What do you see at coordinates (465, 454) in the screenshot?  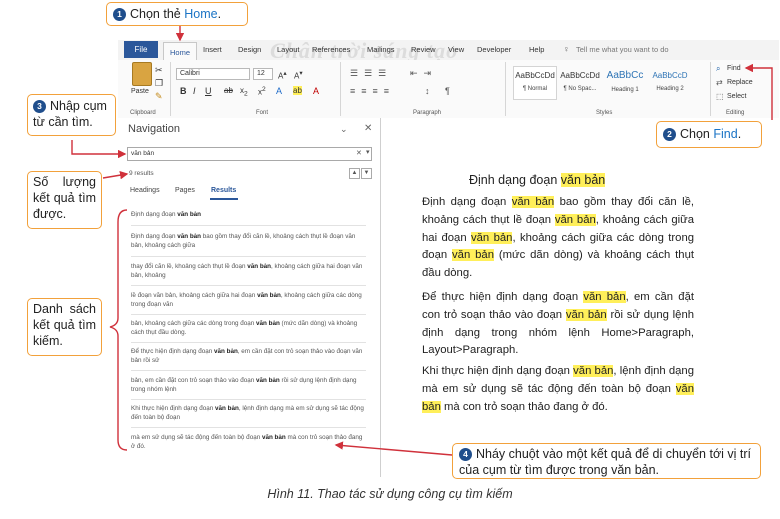 I see `step-number: 4` at bounding box center [465, 454].